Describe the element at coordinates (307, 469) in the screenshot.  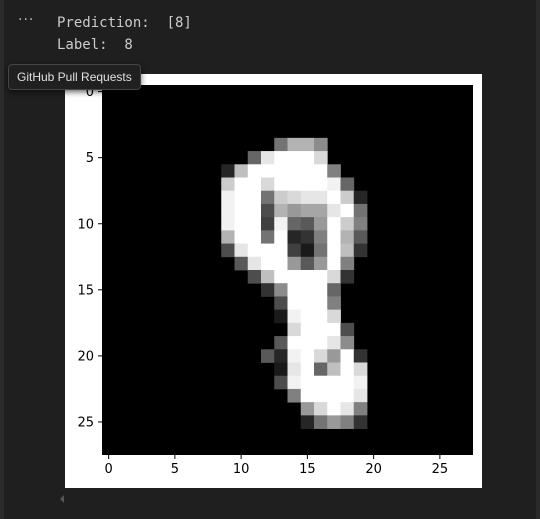
I see `x-tick-label: 15` at that location.